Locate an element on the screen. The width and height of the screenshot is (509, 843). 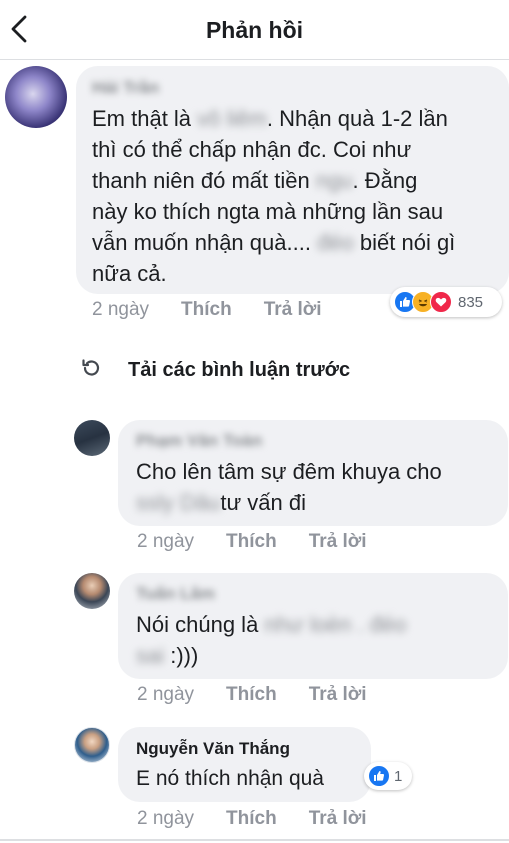
reaction-count: 1 is located at coordinates (398, 776).